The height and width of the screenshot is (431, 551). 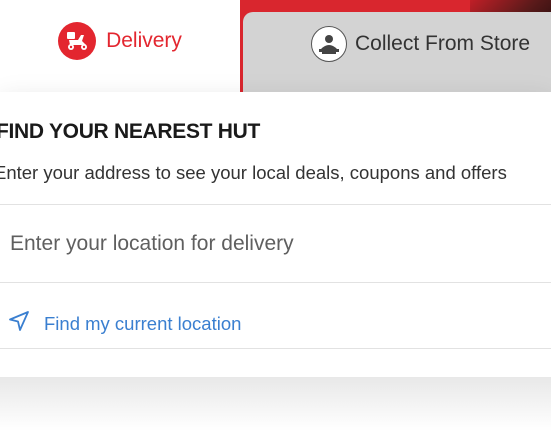 What do you see at coordinates (275, 348) in the screenshot?
I see `divider-bottom` at bounding box center [275, 348].